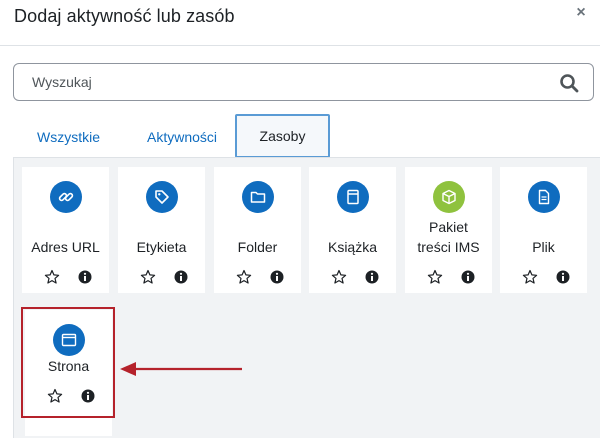  What do you see at coordinates (352, 230) in the screenshot?
I see `resource-card-book: Książka` at bounding box center [352, 230].